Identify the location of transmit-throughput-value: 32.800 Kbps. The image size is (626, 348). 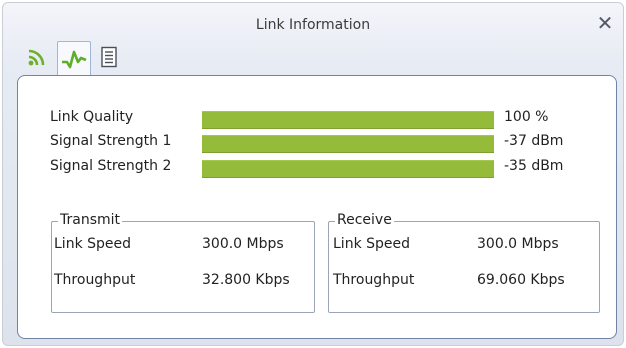
(246, 280).